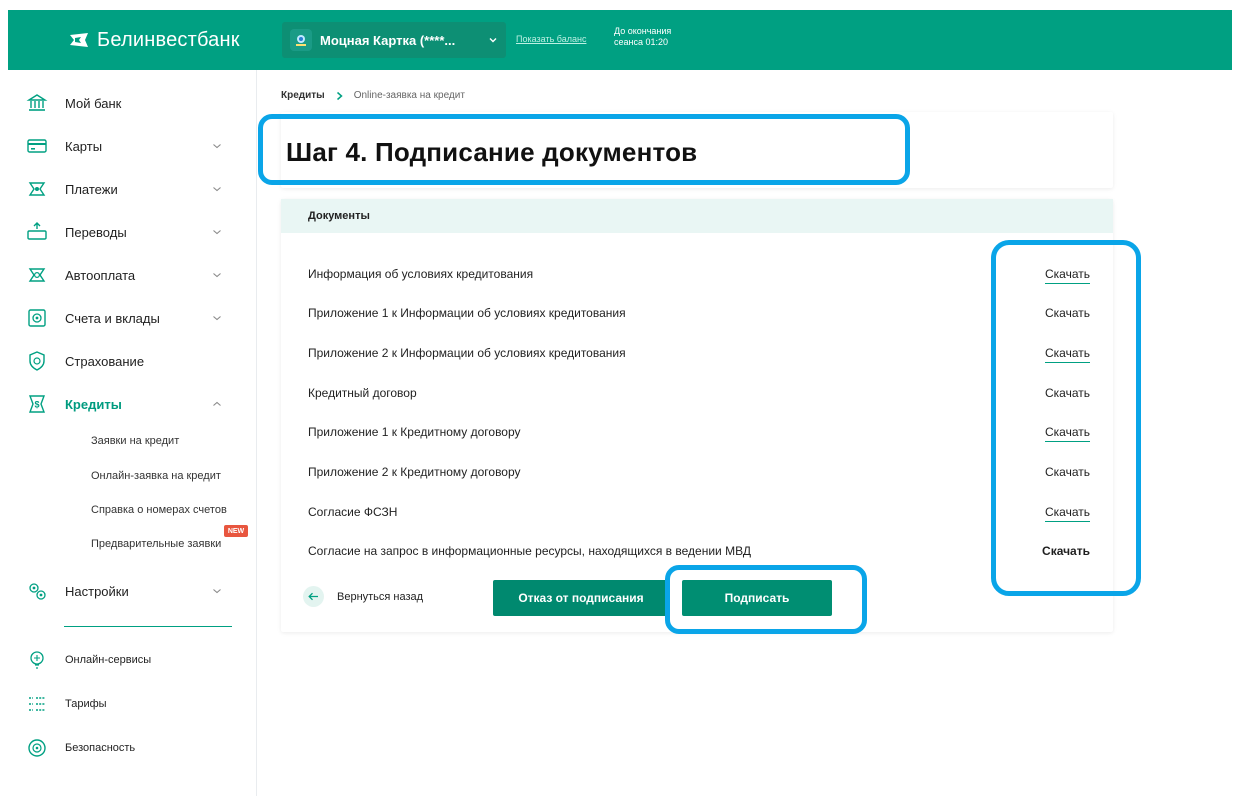 The image size is (1234, 796). Describe the element at coordinates (362, 393) in the screenshot. I see `document-name: Кредитный договор` at that location.